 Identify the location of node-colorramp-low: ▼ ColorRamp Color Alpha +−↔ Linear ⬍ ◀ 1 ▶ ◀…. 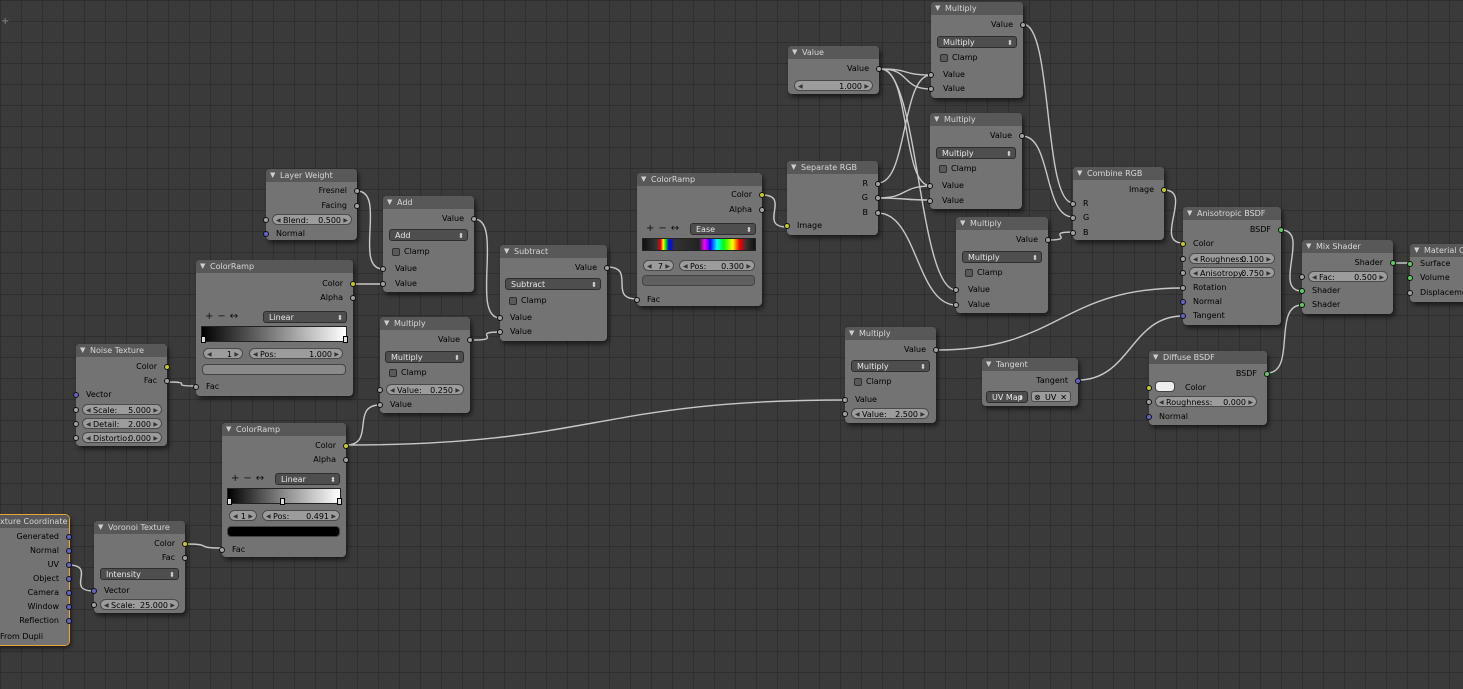
(284, 490).